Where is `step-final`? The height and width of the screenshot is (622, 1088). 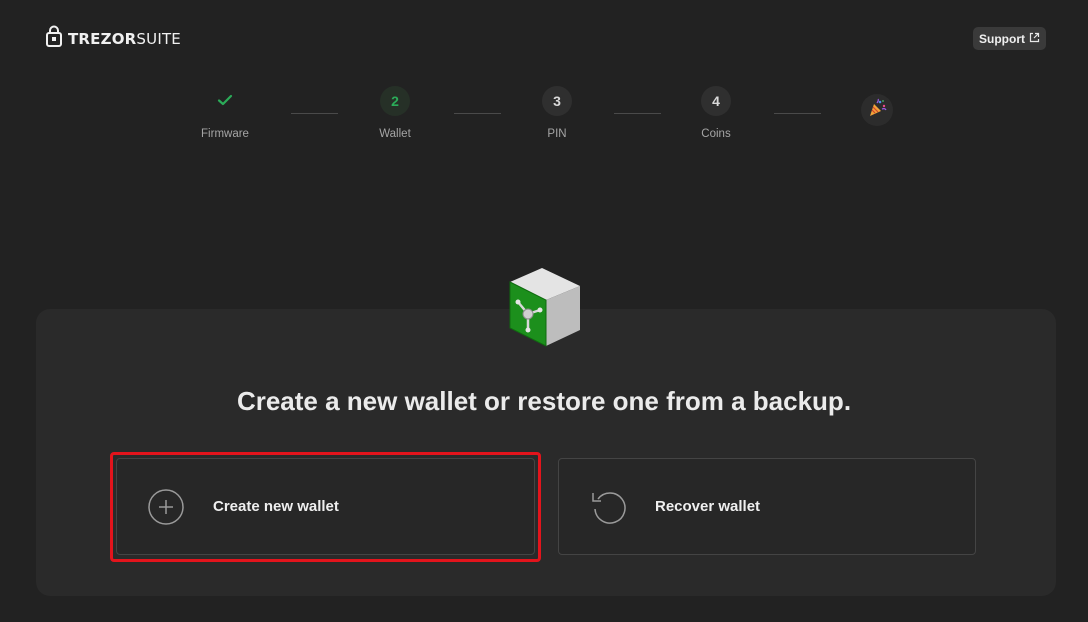 step-final is located at coordinates (877, 110).